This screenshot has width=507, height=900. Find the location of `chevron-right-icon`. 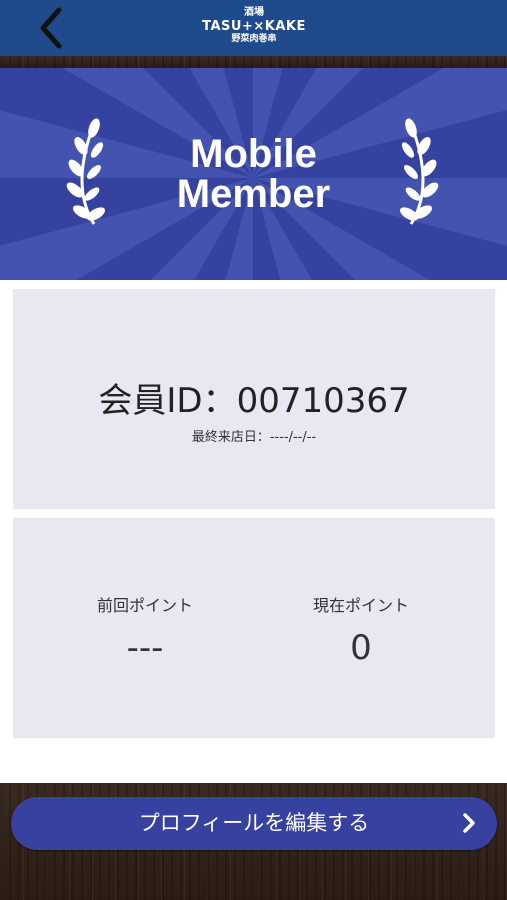

chevron-right-icon is located at coordinates (469, 823).